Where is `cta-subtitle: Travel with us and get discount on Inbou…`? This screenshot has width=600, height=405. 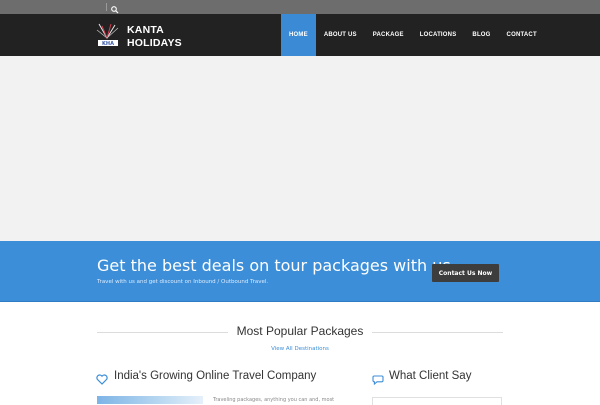 cta-subtitle: Travel with us and get discount on Inbou… is located at coordinates (183, 282).